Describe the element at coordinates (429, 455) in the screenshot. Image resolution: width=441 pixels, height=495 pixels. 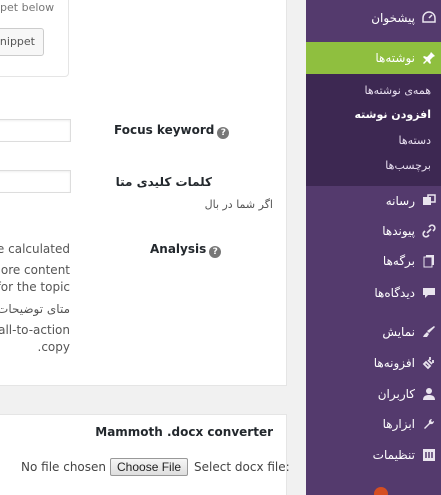
I see `settings-icon` at that location.